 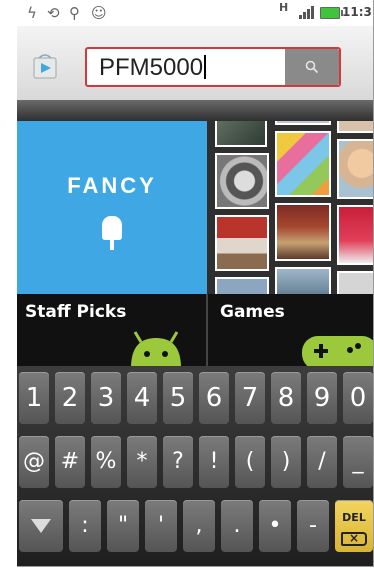 I want to click on key-9: 9, so click(x=322, y=398).